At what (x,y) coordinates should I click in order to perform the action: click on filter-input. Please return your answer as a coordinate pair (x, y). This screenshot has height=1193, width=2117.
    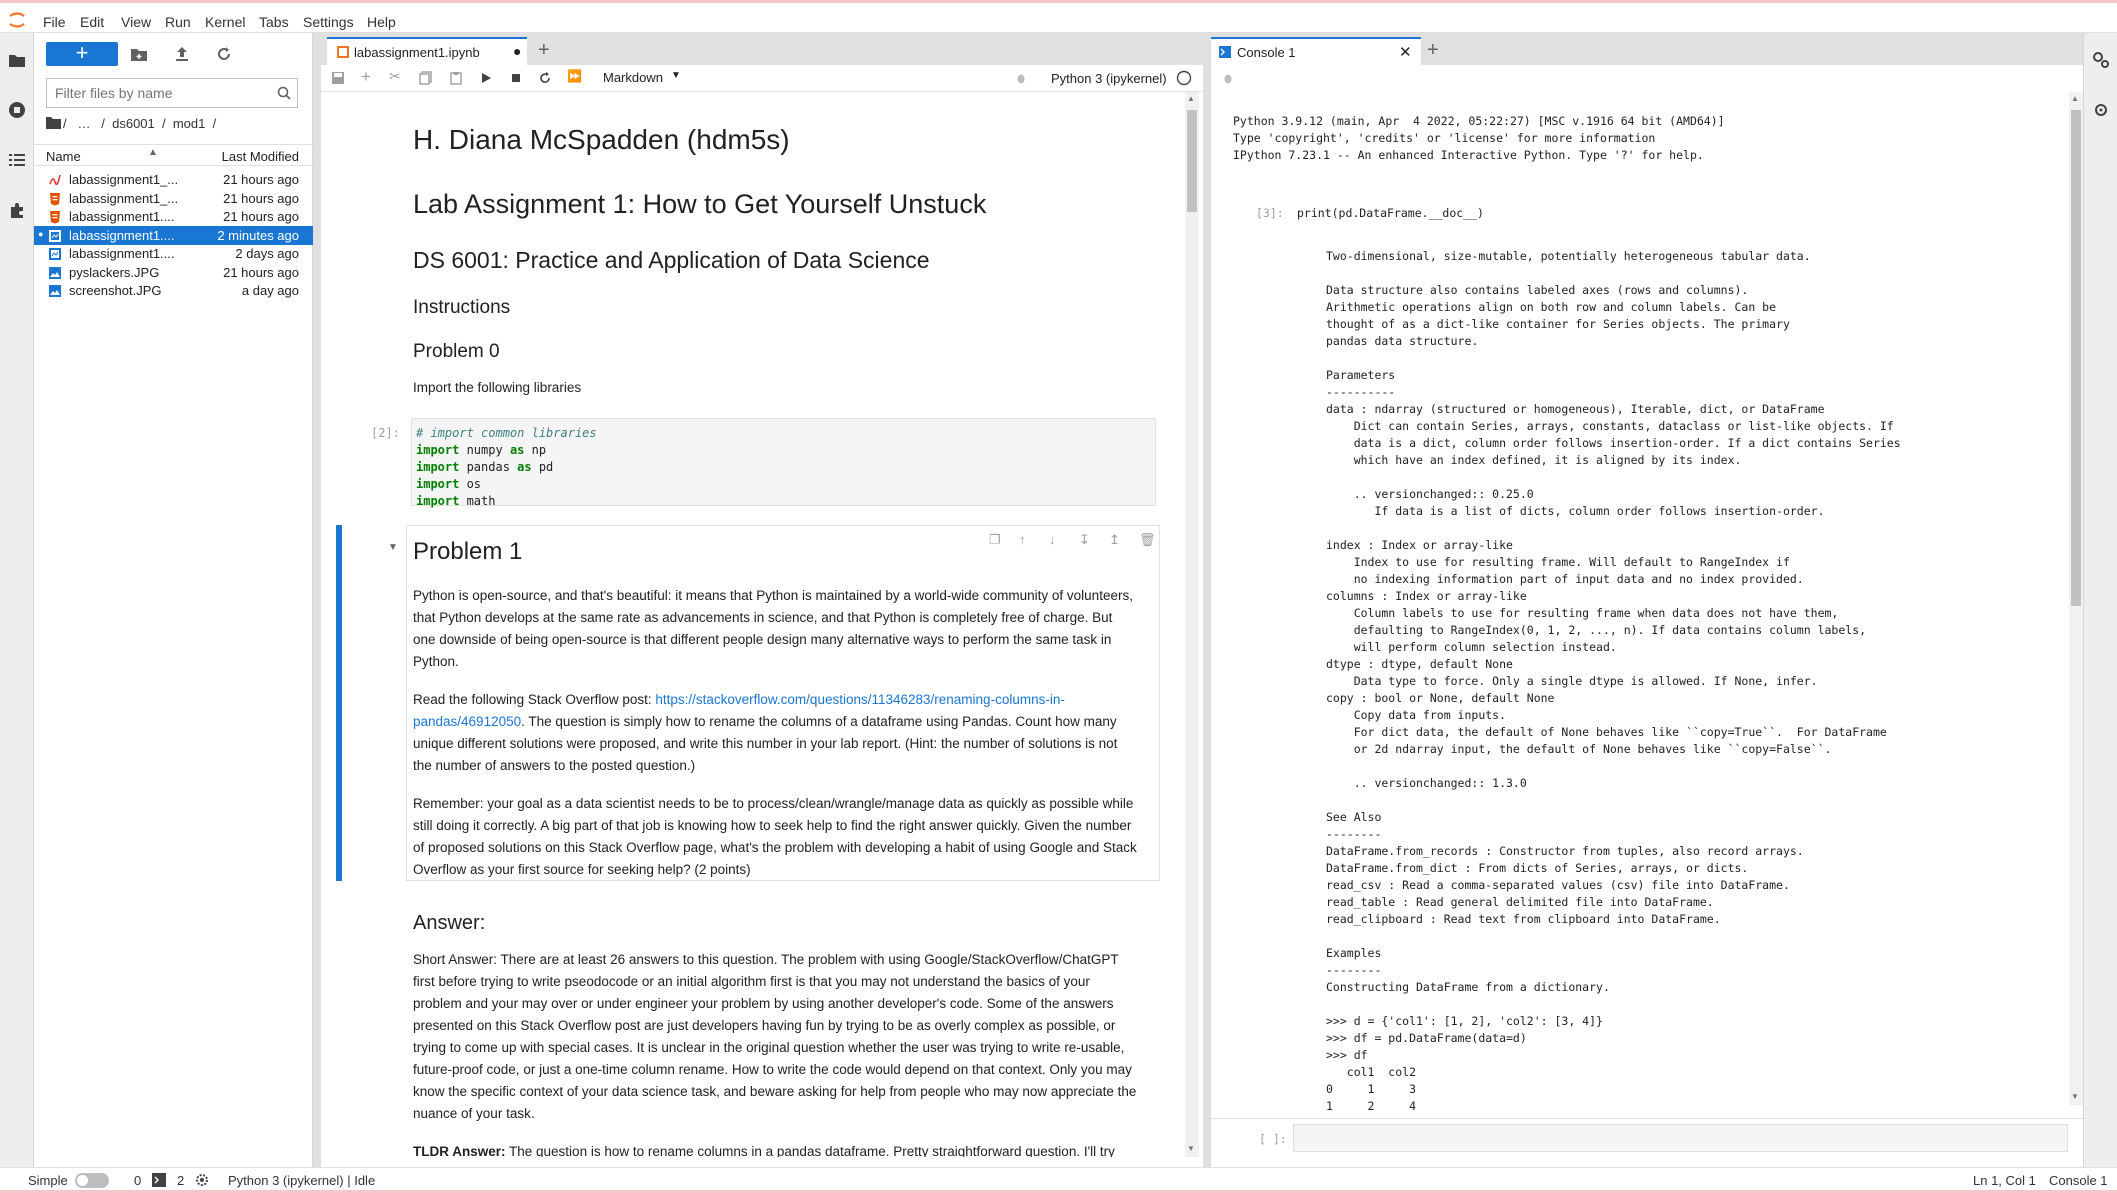
    Looking at the image, I should click on (157, 93).